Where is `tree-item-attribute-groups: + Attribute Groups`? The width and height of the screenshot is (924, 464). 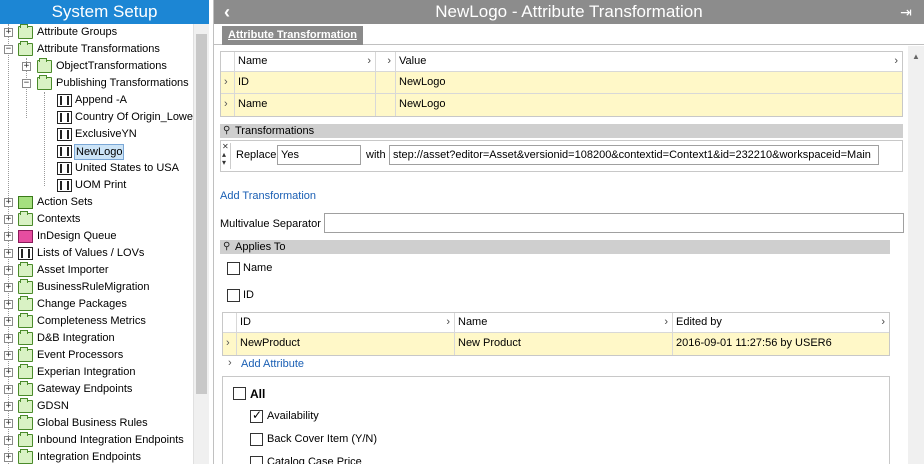 tree-item-attribute-groups: + Attribute Groups is located at coordinates (96, 32).